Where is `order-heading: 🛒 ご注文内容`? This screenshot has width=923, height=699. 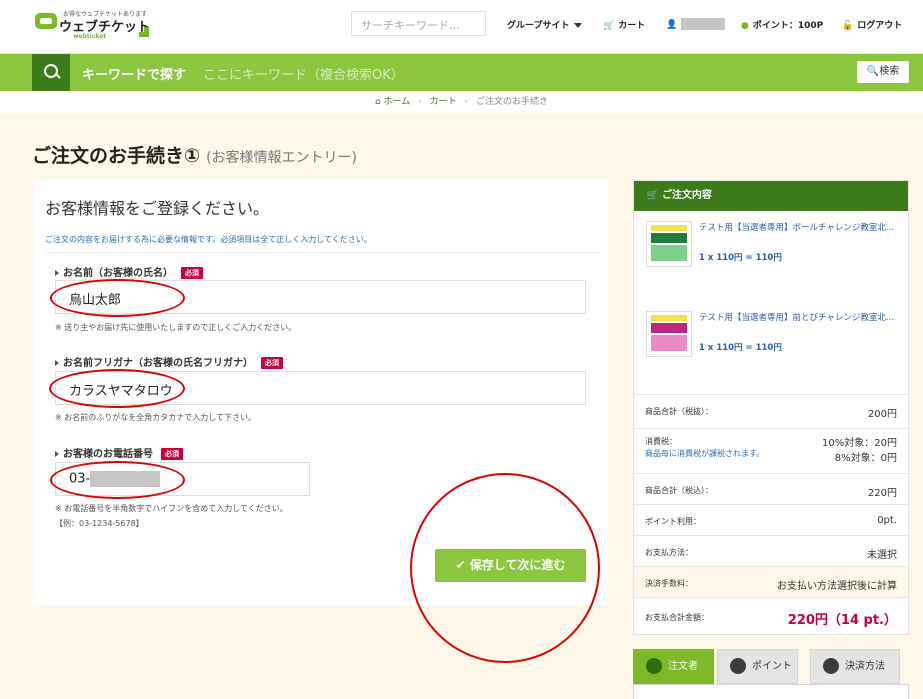 order-heading: 🛒 ご注文内容 is located at coordinates (771, 196).